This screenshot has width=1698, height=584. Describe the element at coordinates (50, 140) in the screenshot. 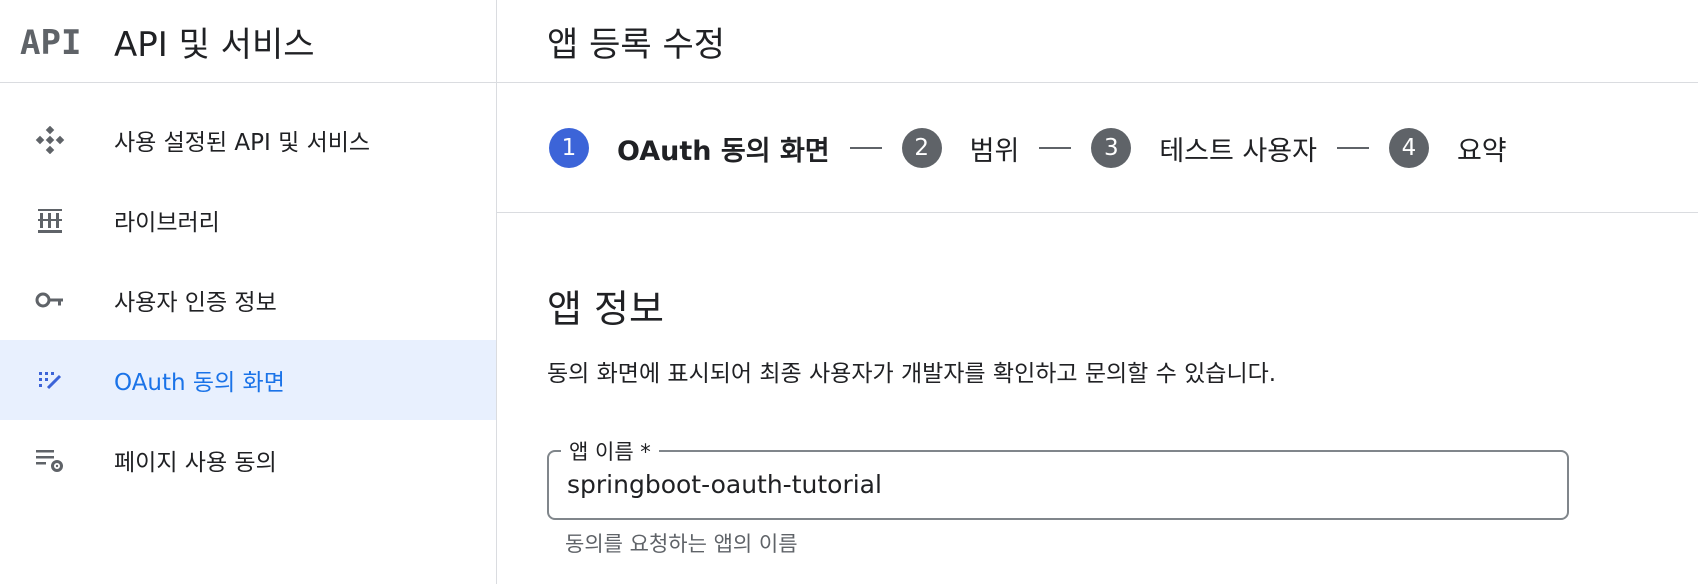

I see `api-diamond-icon` at that location.